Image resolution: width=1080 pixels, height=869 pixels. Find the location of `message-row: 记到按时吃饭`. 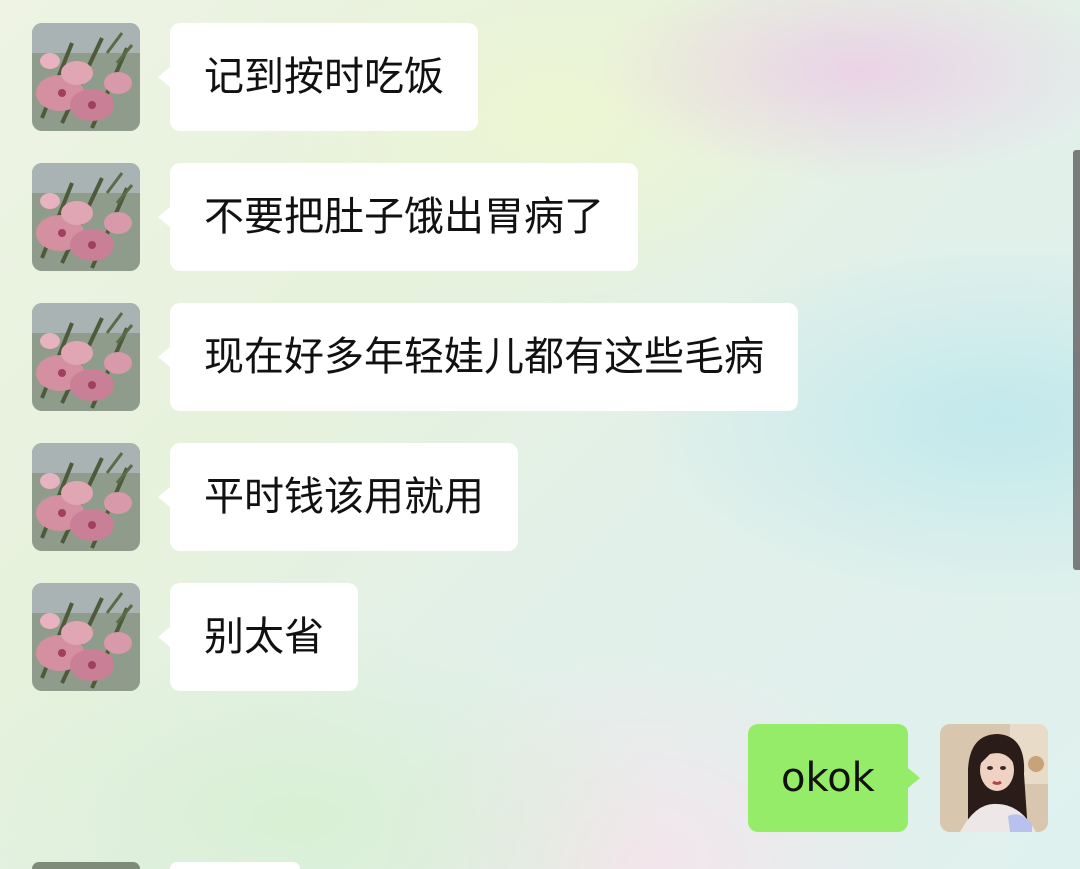

message-row: 记到按时吃饭 is located at coordinates (540, 78).